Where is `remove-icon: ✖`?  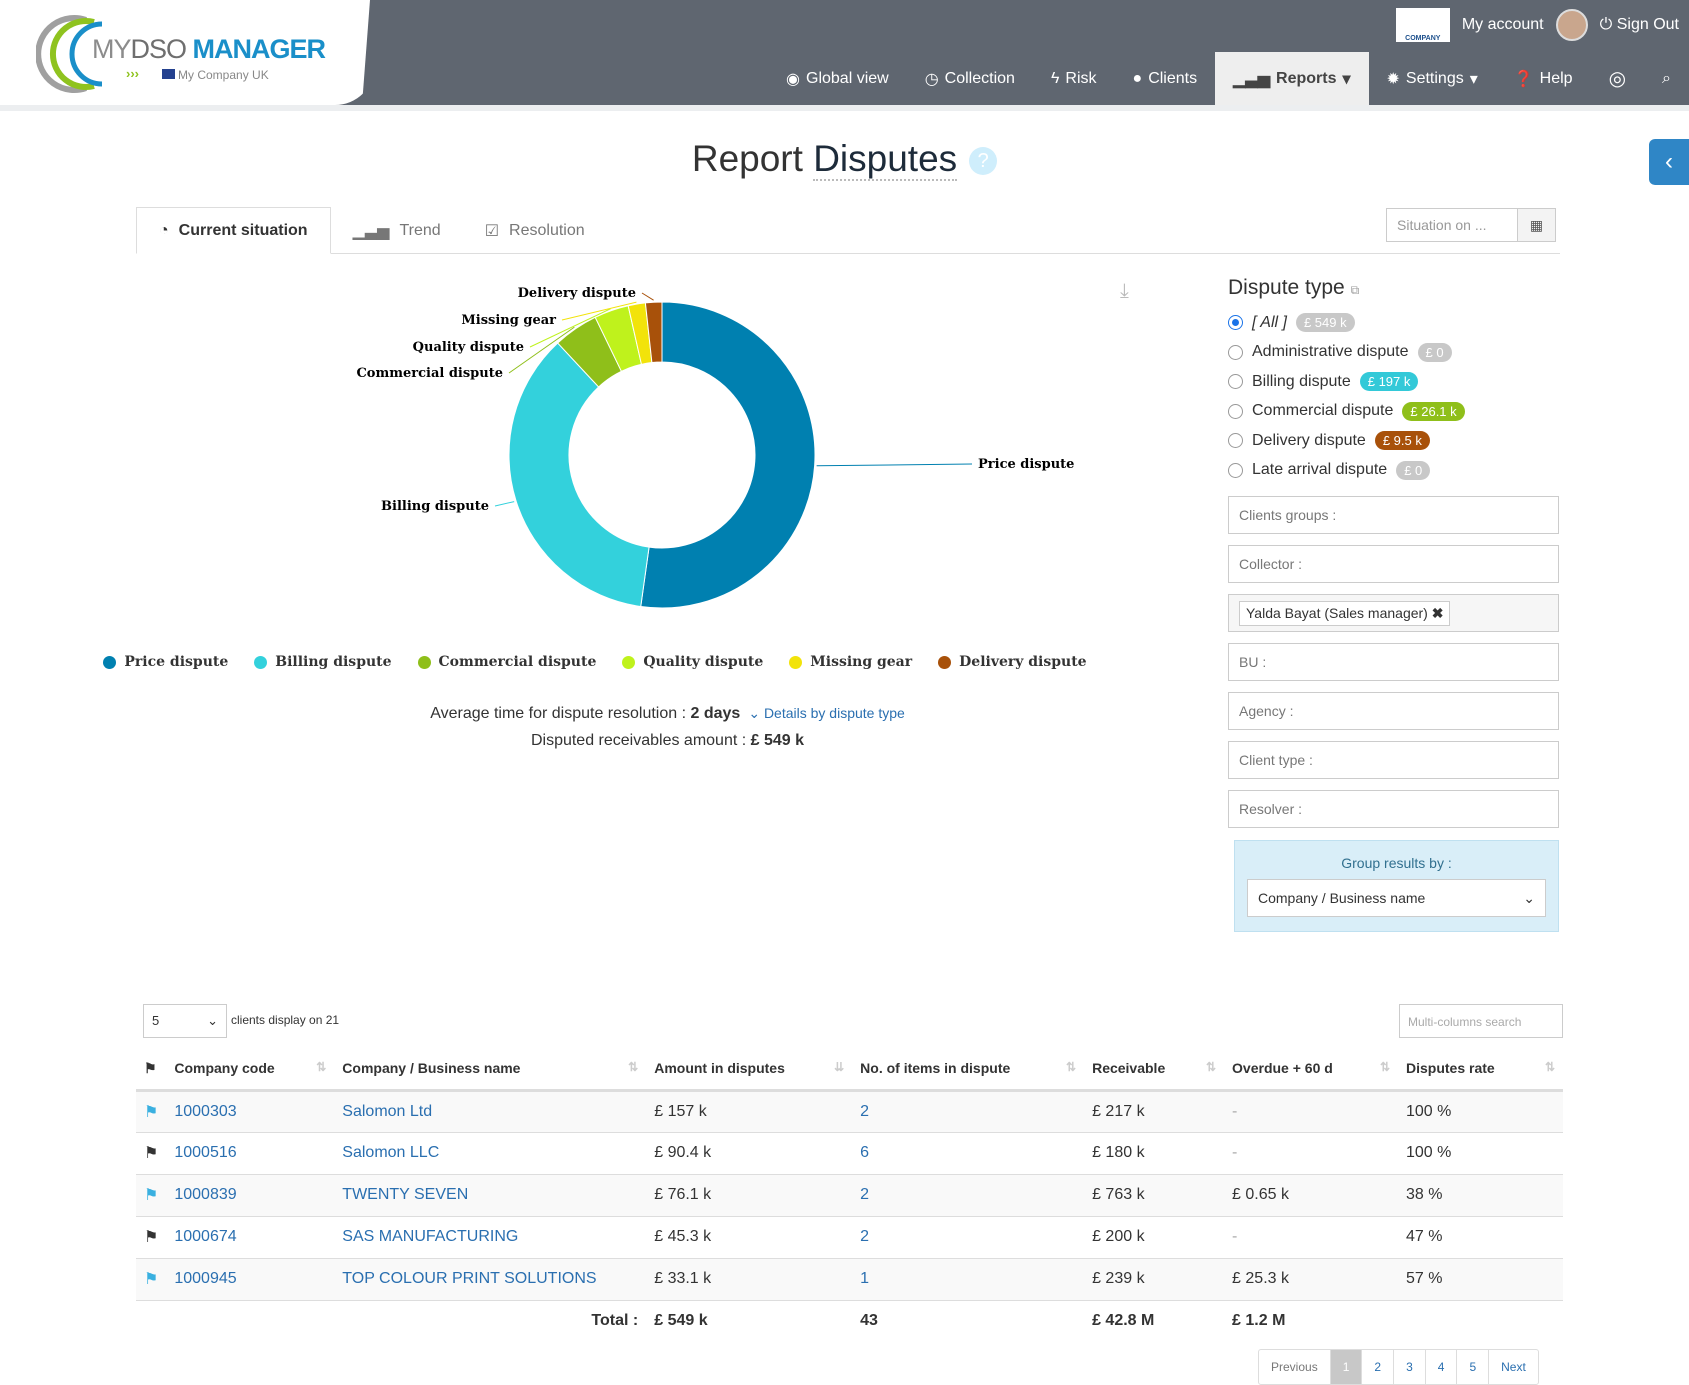 remove-icon: ✖ is located at coordinates (1438, 613).